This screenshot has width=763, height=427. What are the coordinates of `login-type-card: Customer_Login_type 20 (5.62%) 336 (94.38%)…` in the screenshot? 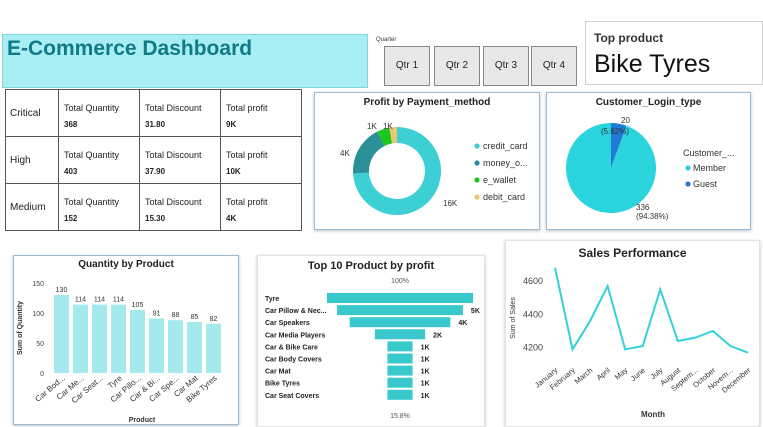 It's located at (648, 161).